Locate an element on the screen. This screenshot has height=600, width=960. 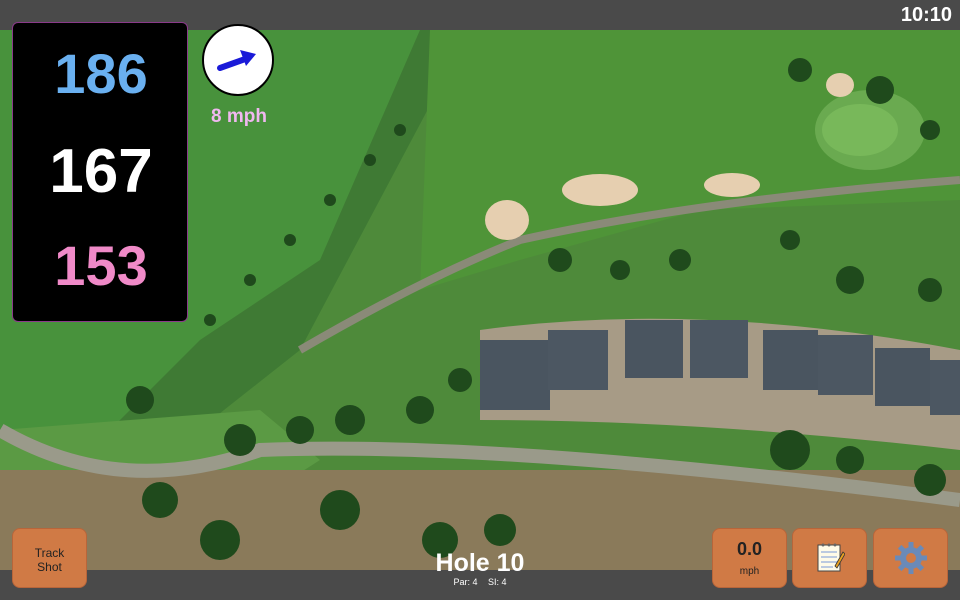
wind-direction-arrow-icon is located at coordinates (236, 60).